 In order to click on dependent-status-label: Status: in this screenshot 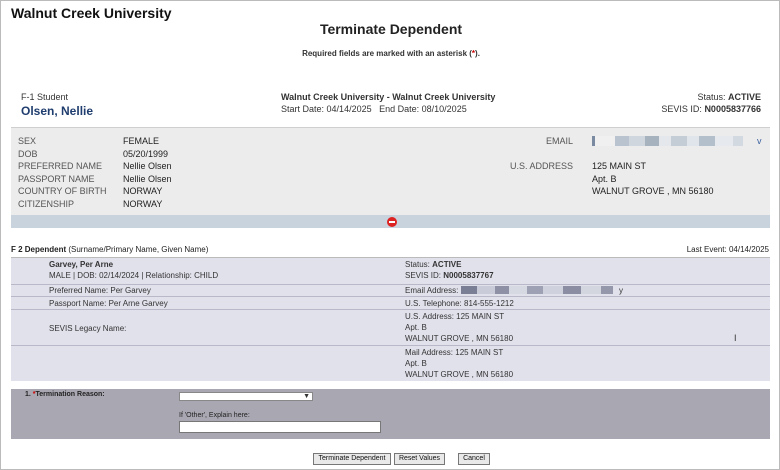, I will do `click(417, 264)`.